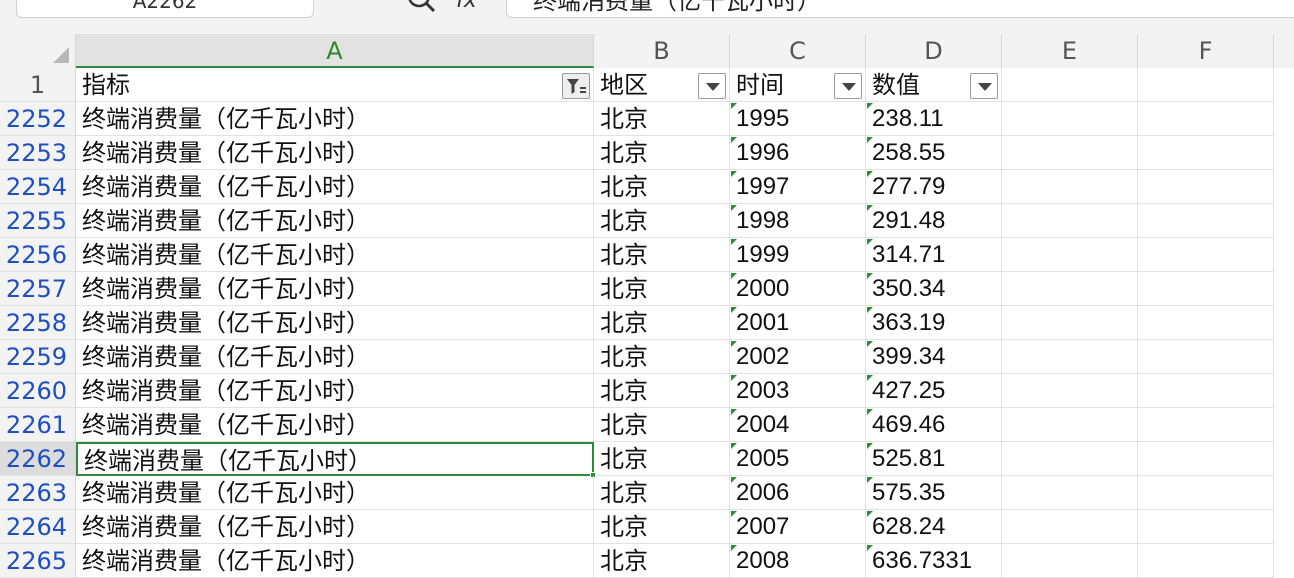  Describe the element at coordinates (165, 9) in the screenshot. I see `name-box: A2262` at that location.